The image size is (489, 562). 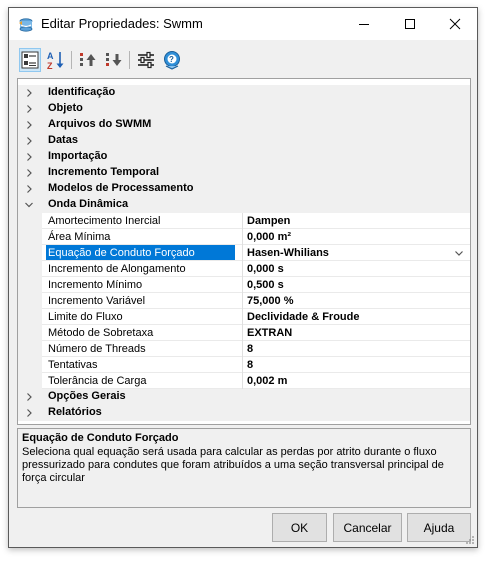 I want to click on minimize-icon, so click(x=364, y=24).